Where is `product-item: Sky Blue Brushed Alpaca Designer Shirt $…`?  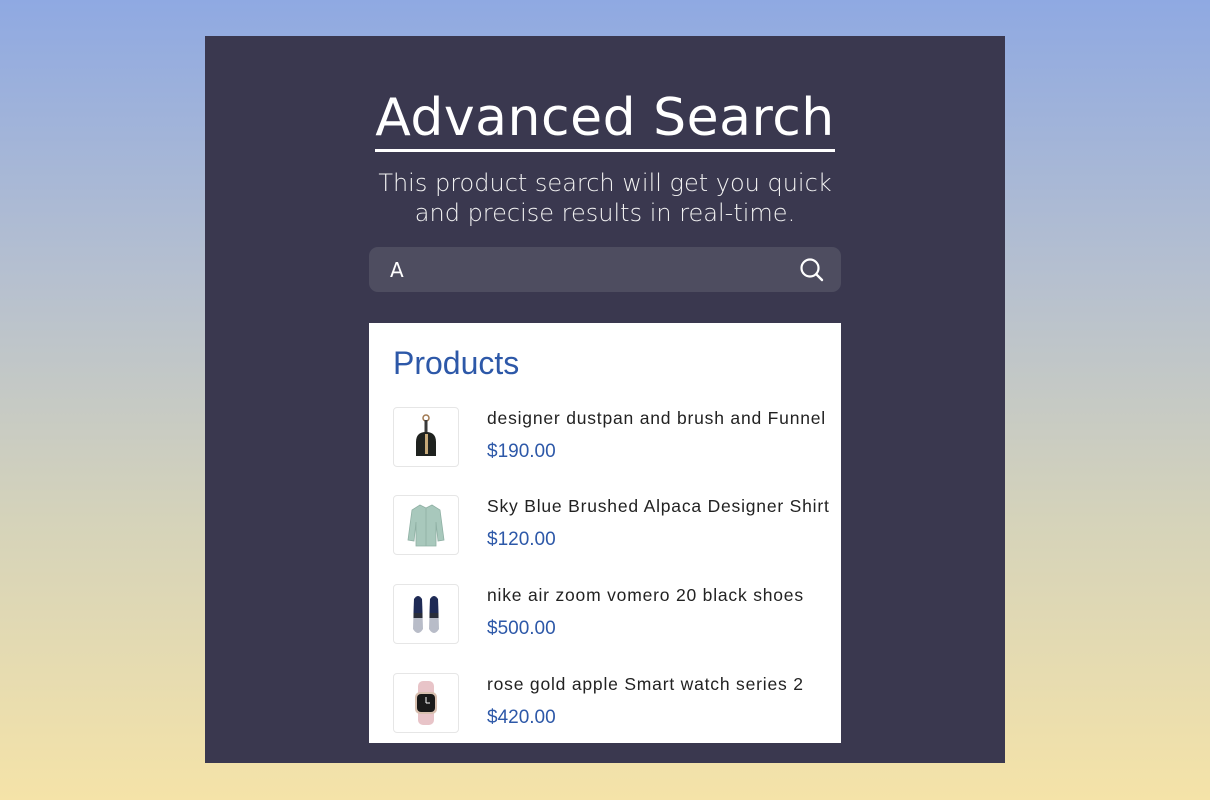 product-item: Sky Blue Brushed Alpaca Designer Shirt $… is located at coordinates (613, 527).